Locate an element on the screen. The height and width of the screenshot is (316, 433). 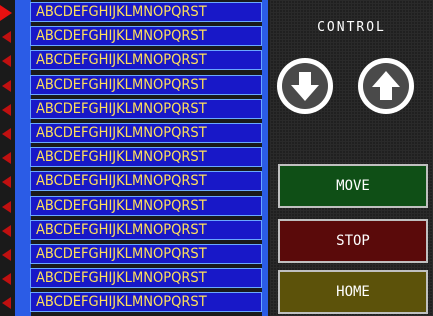
home-button: HOME is located at coordinates (353, 292).